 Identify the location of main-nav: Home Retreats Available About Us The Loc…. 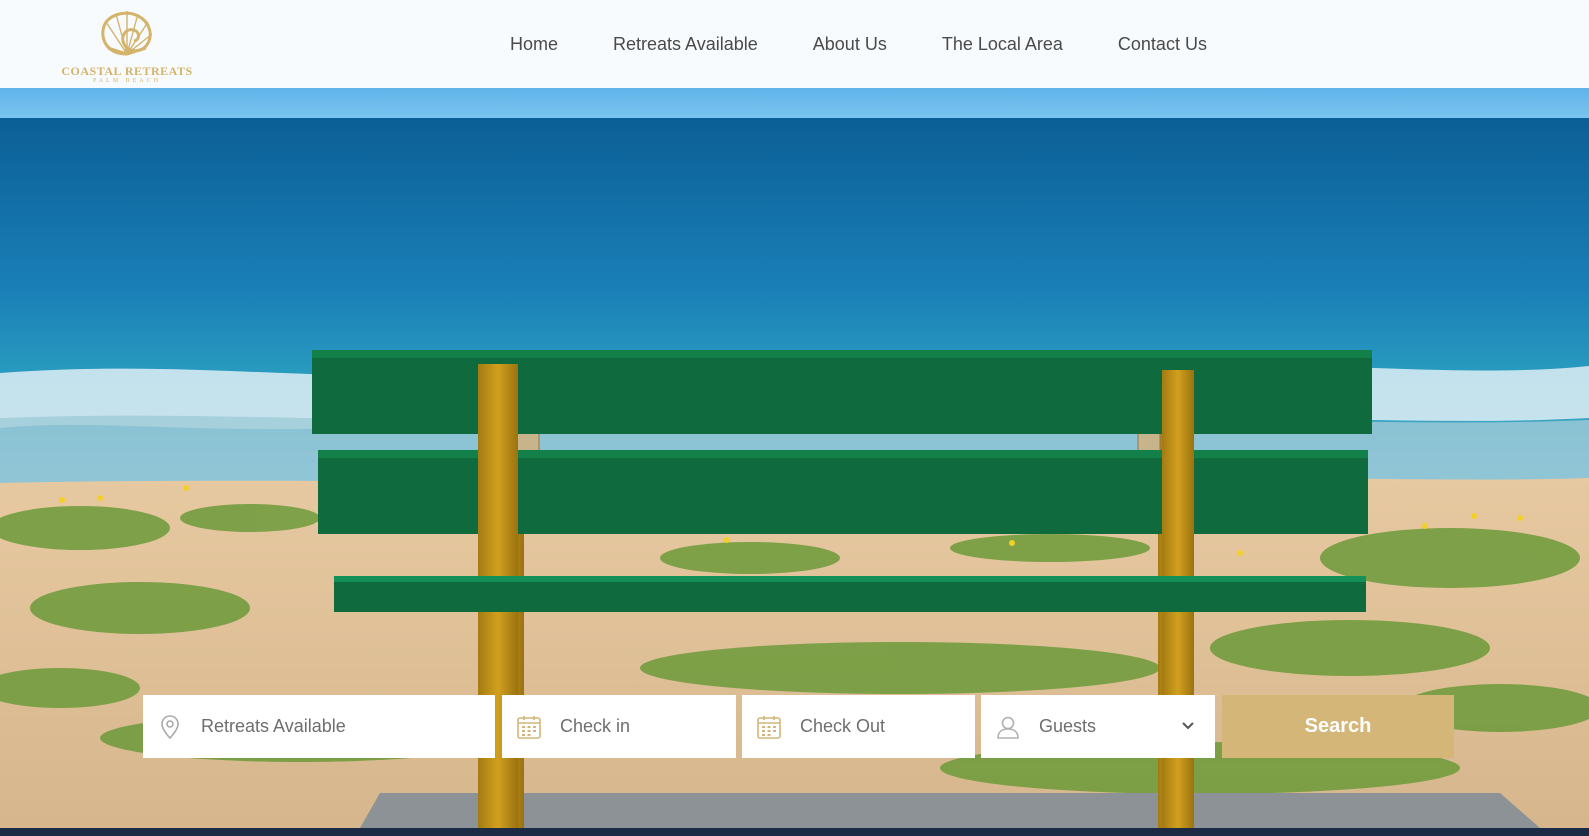
(886, 44).